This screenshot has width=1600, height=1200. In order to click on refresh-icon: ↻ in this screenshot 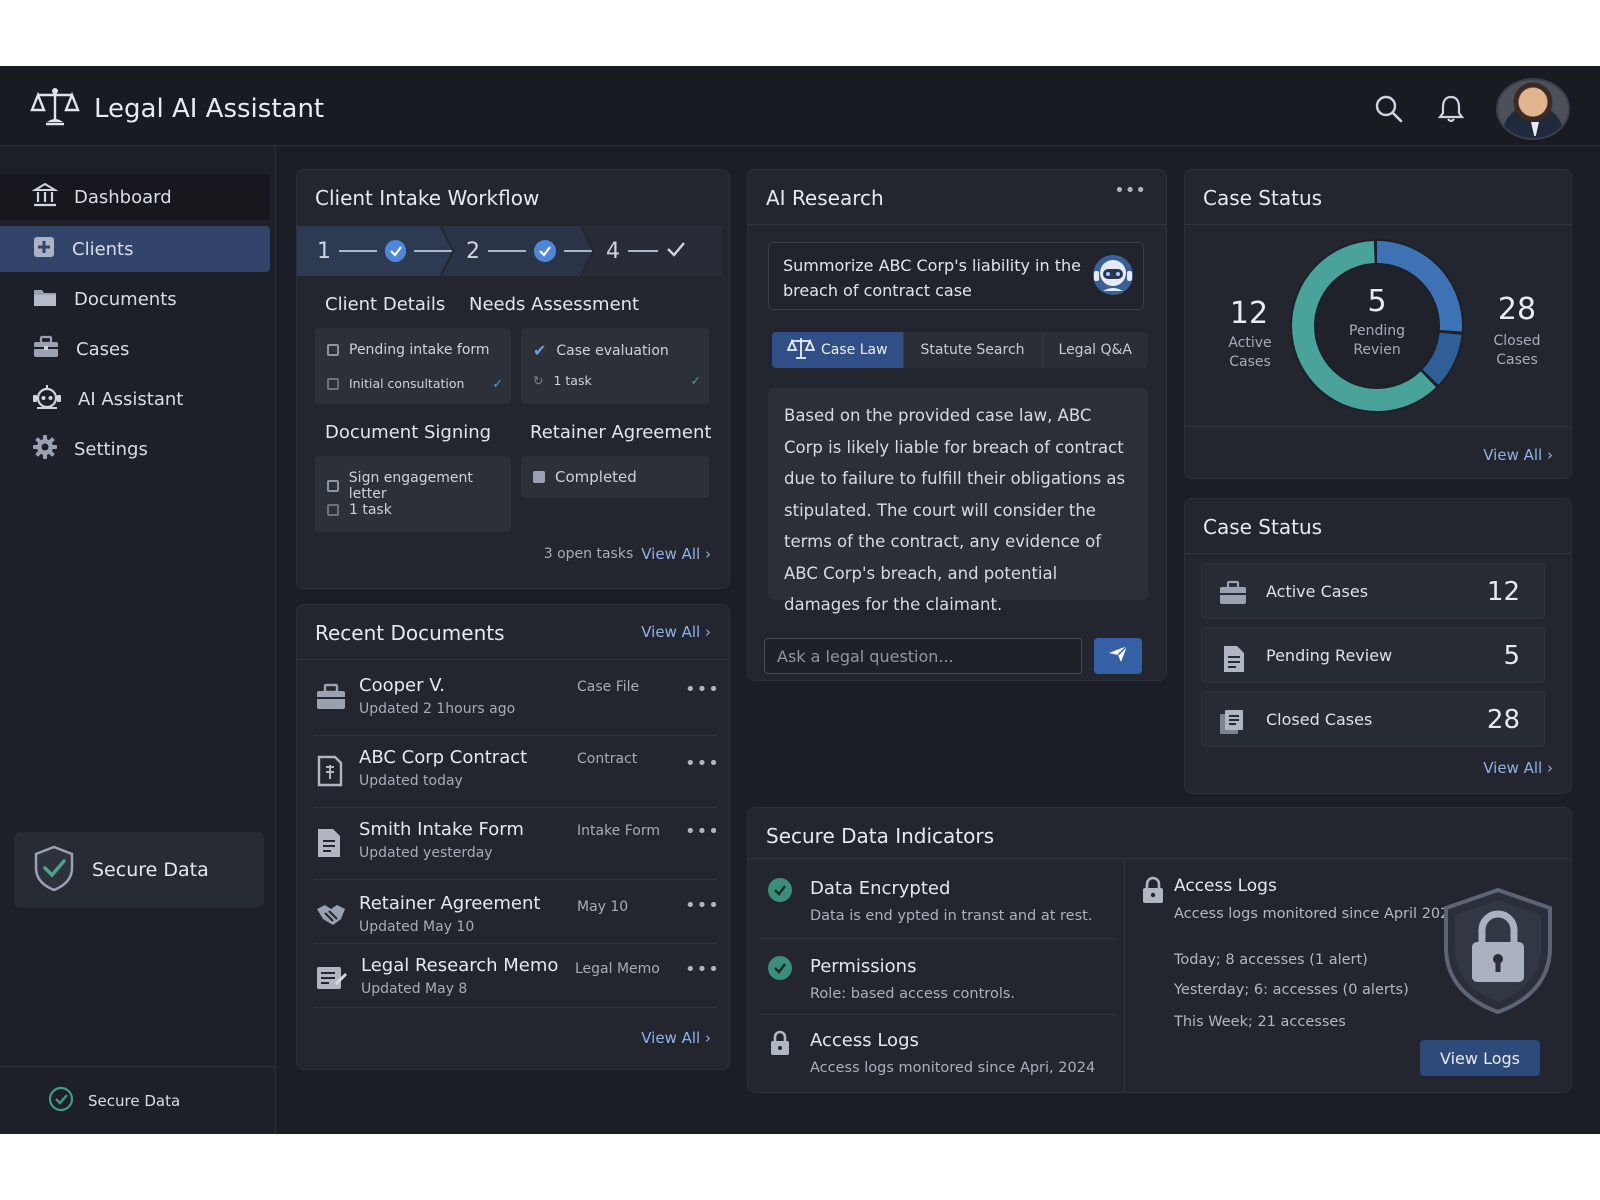, I will do `click(538, 380)`.